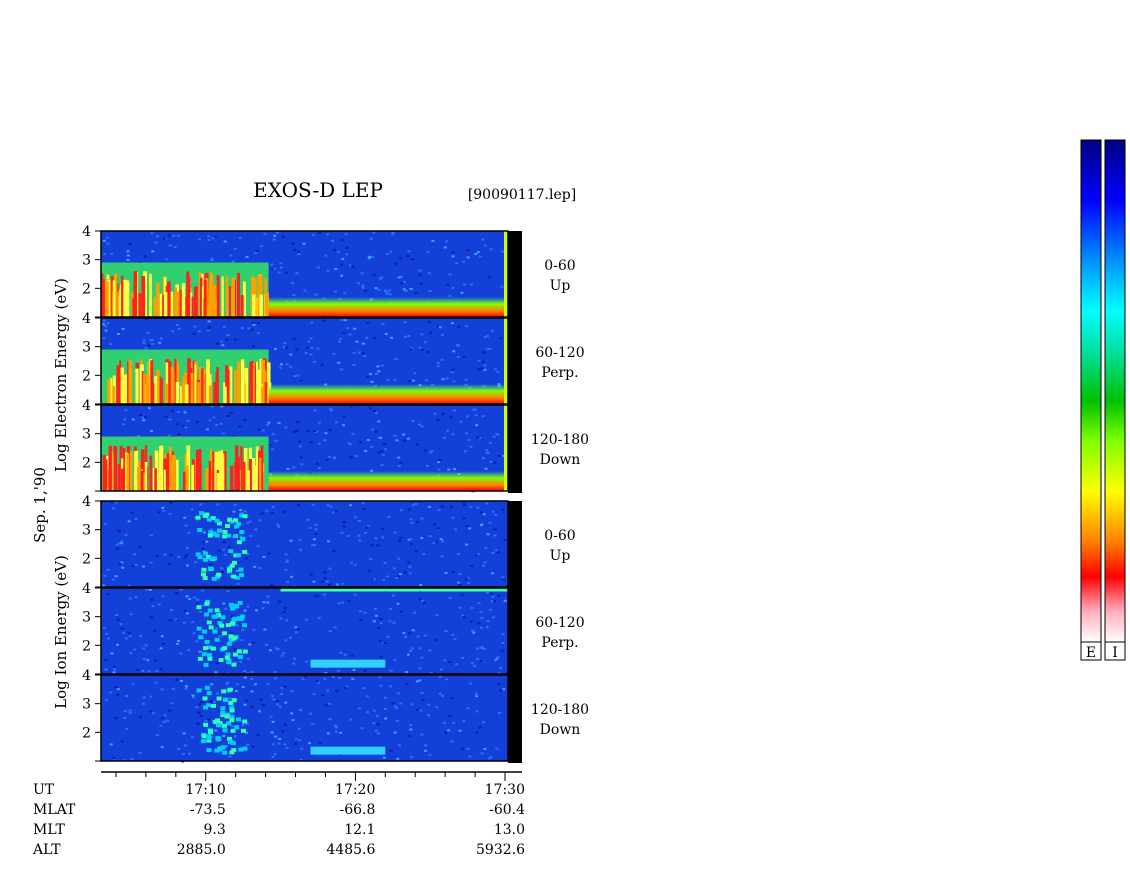 The height and width of the screenshot is (875, 1130). I want to click on y-tick-label: 2, so click(86, 289).